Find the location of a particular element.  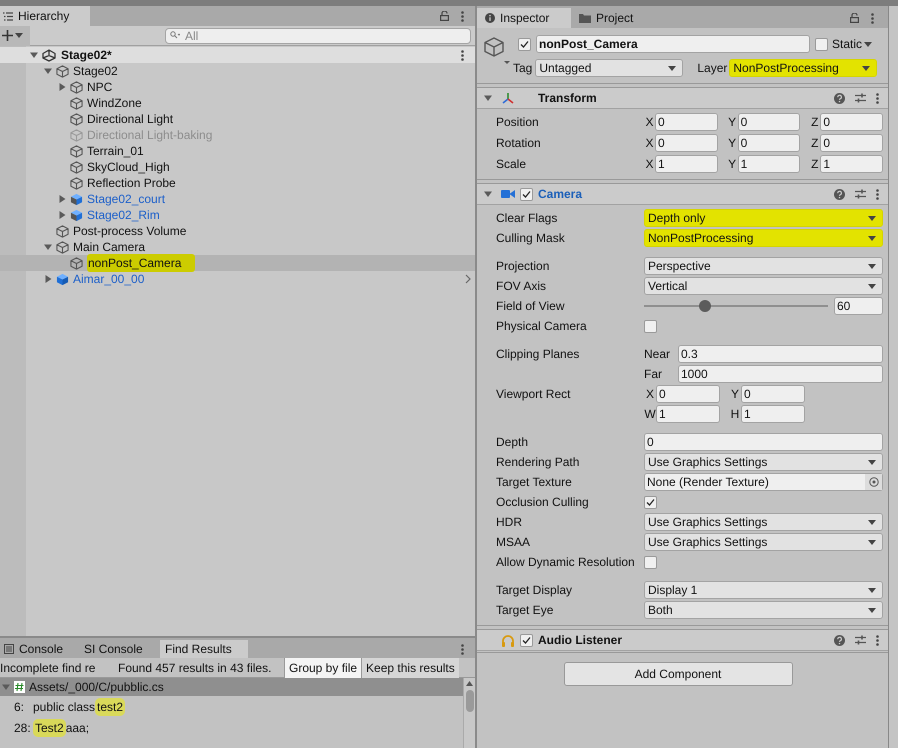

toolbar-button: Group by file is located at coordinates (323, 668).